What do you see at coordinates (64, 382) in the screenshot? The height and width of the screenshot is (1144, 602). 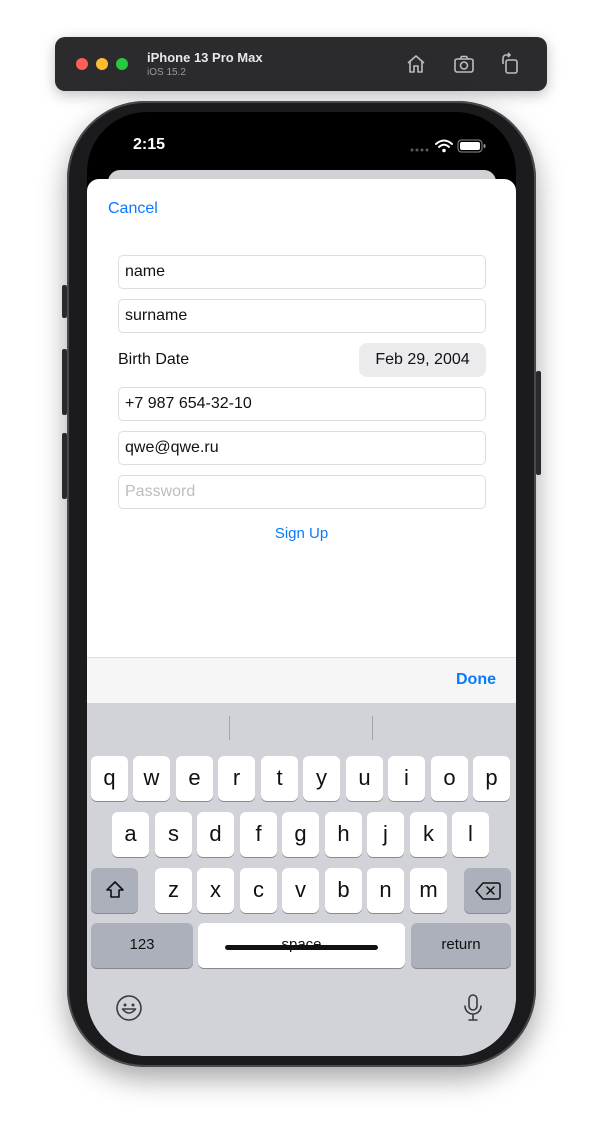 I see `volume-up-button` at bounding box center [64, 382].